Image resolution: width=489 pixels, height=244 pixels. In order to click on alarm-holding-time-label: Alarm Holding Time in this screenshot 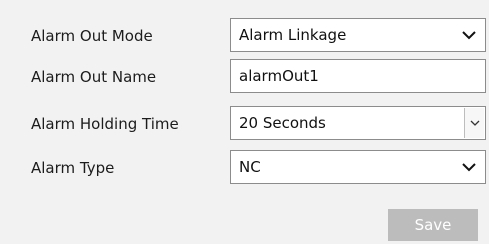, I will do `click(105, 124)`.